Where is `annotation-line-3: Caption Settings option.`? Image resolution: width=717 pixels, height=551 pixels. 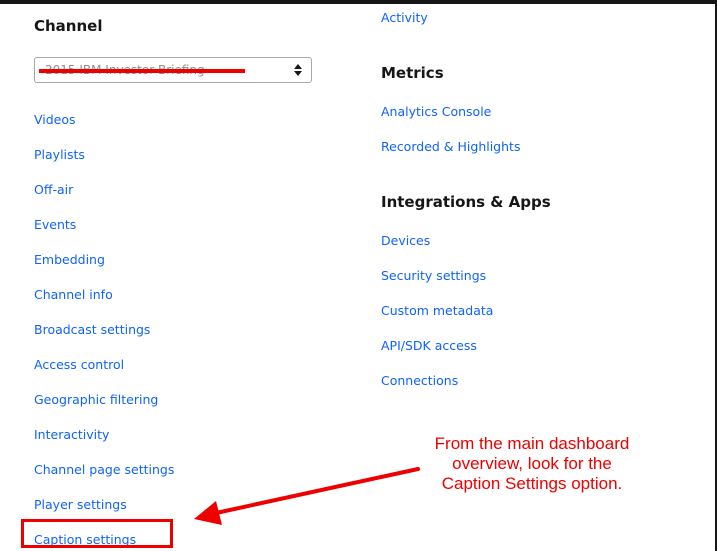
annotation-line-3: Caption Settings option. is located at coordinates (532, 483).